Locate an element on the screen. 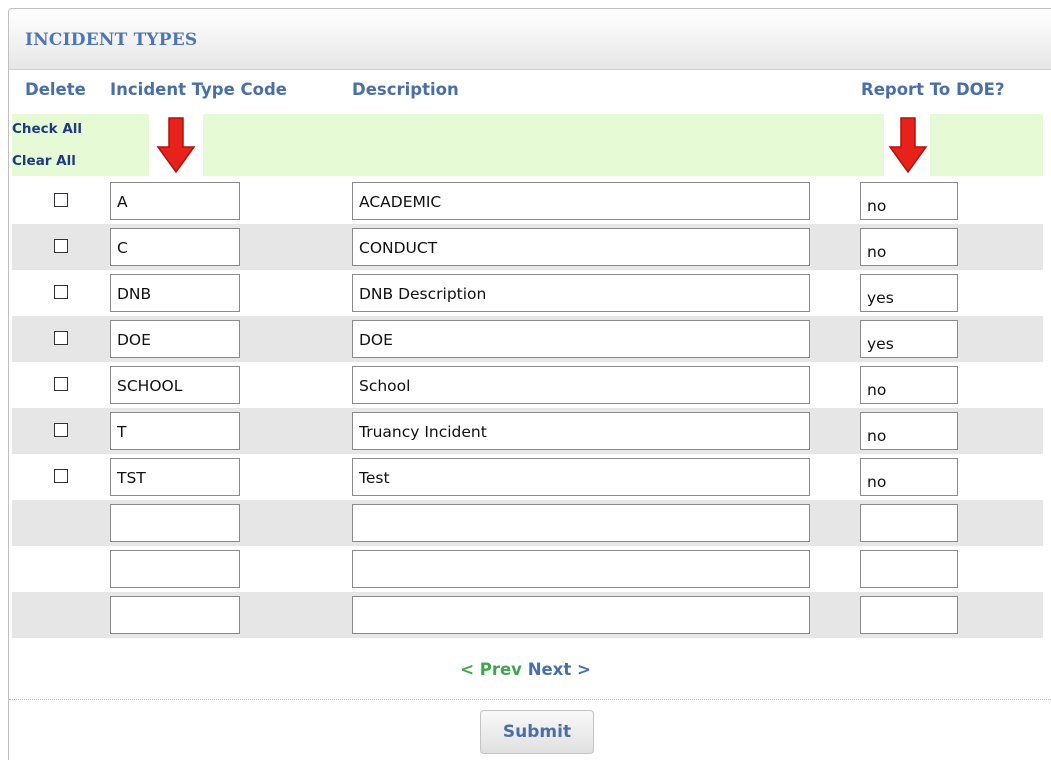 The image size is (1051, 760). divider is located at coordinates (530, 699).